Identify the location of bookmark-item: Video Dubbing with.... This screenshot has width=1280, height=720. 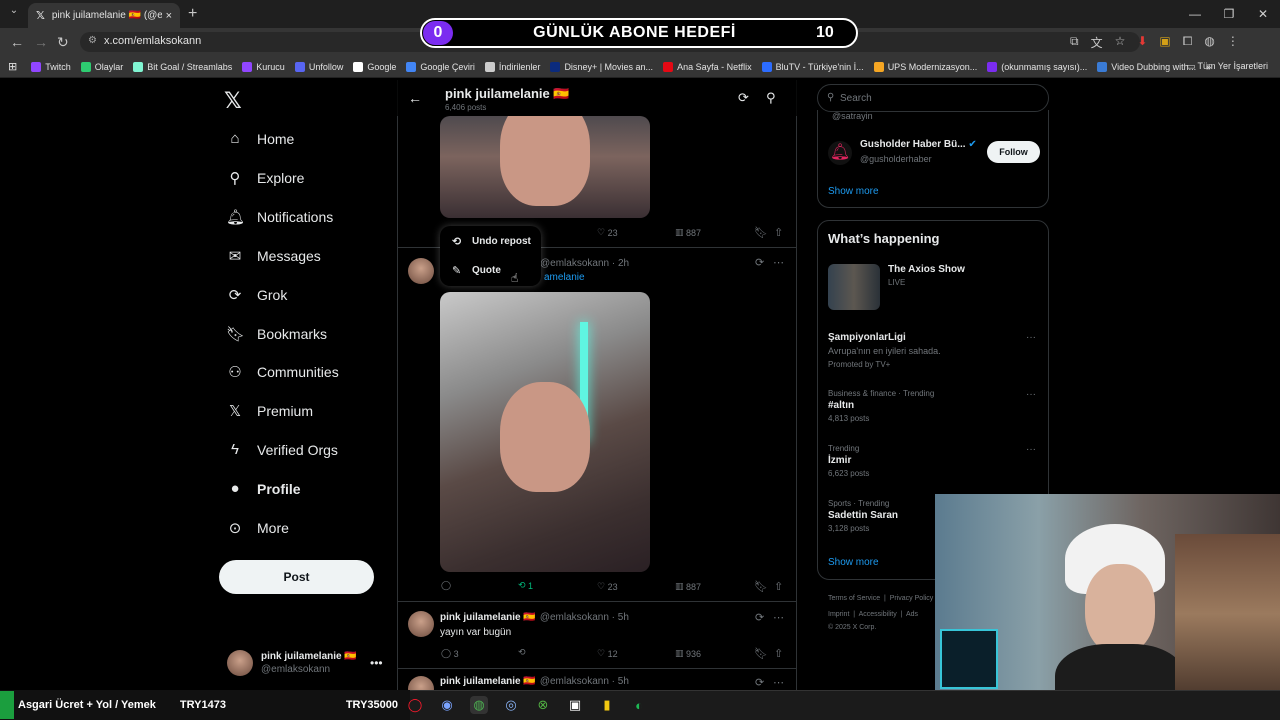
(1146, 66).